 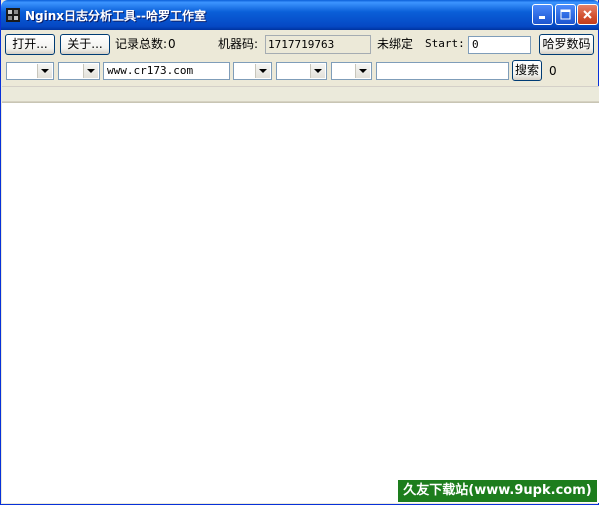 What do you see at coordinates (497, 491) in the screenshot?
I see `watermark-banner: 久友下载站(www.9upk.com)` at bounding box center [497, 491].